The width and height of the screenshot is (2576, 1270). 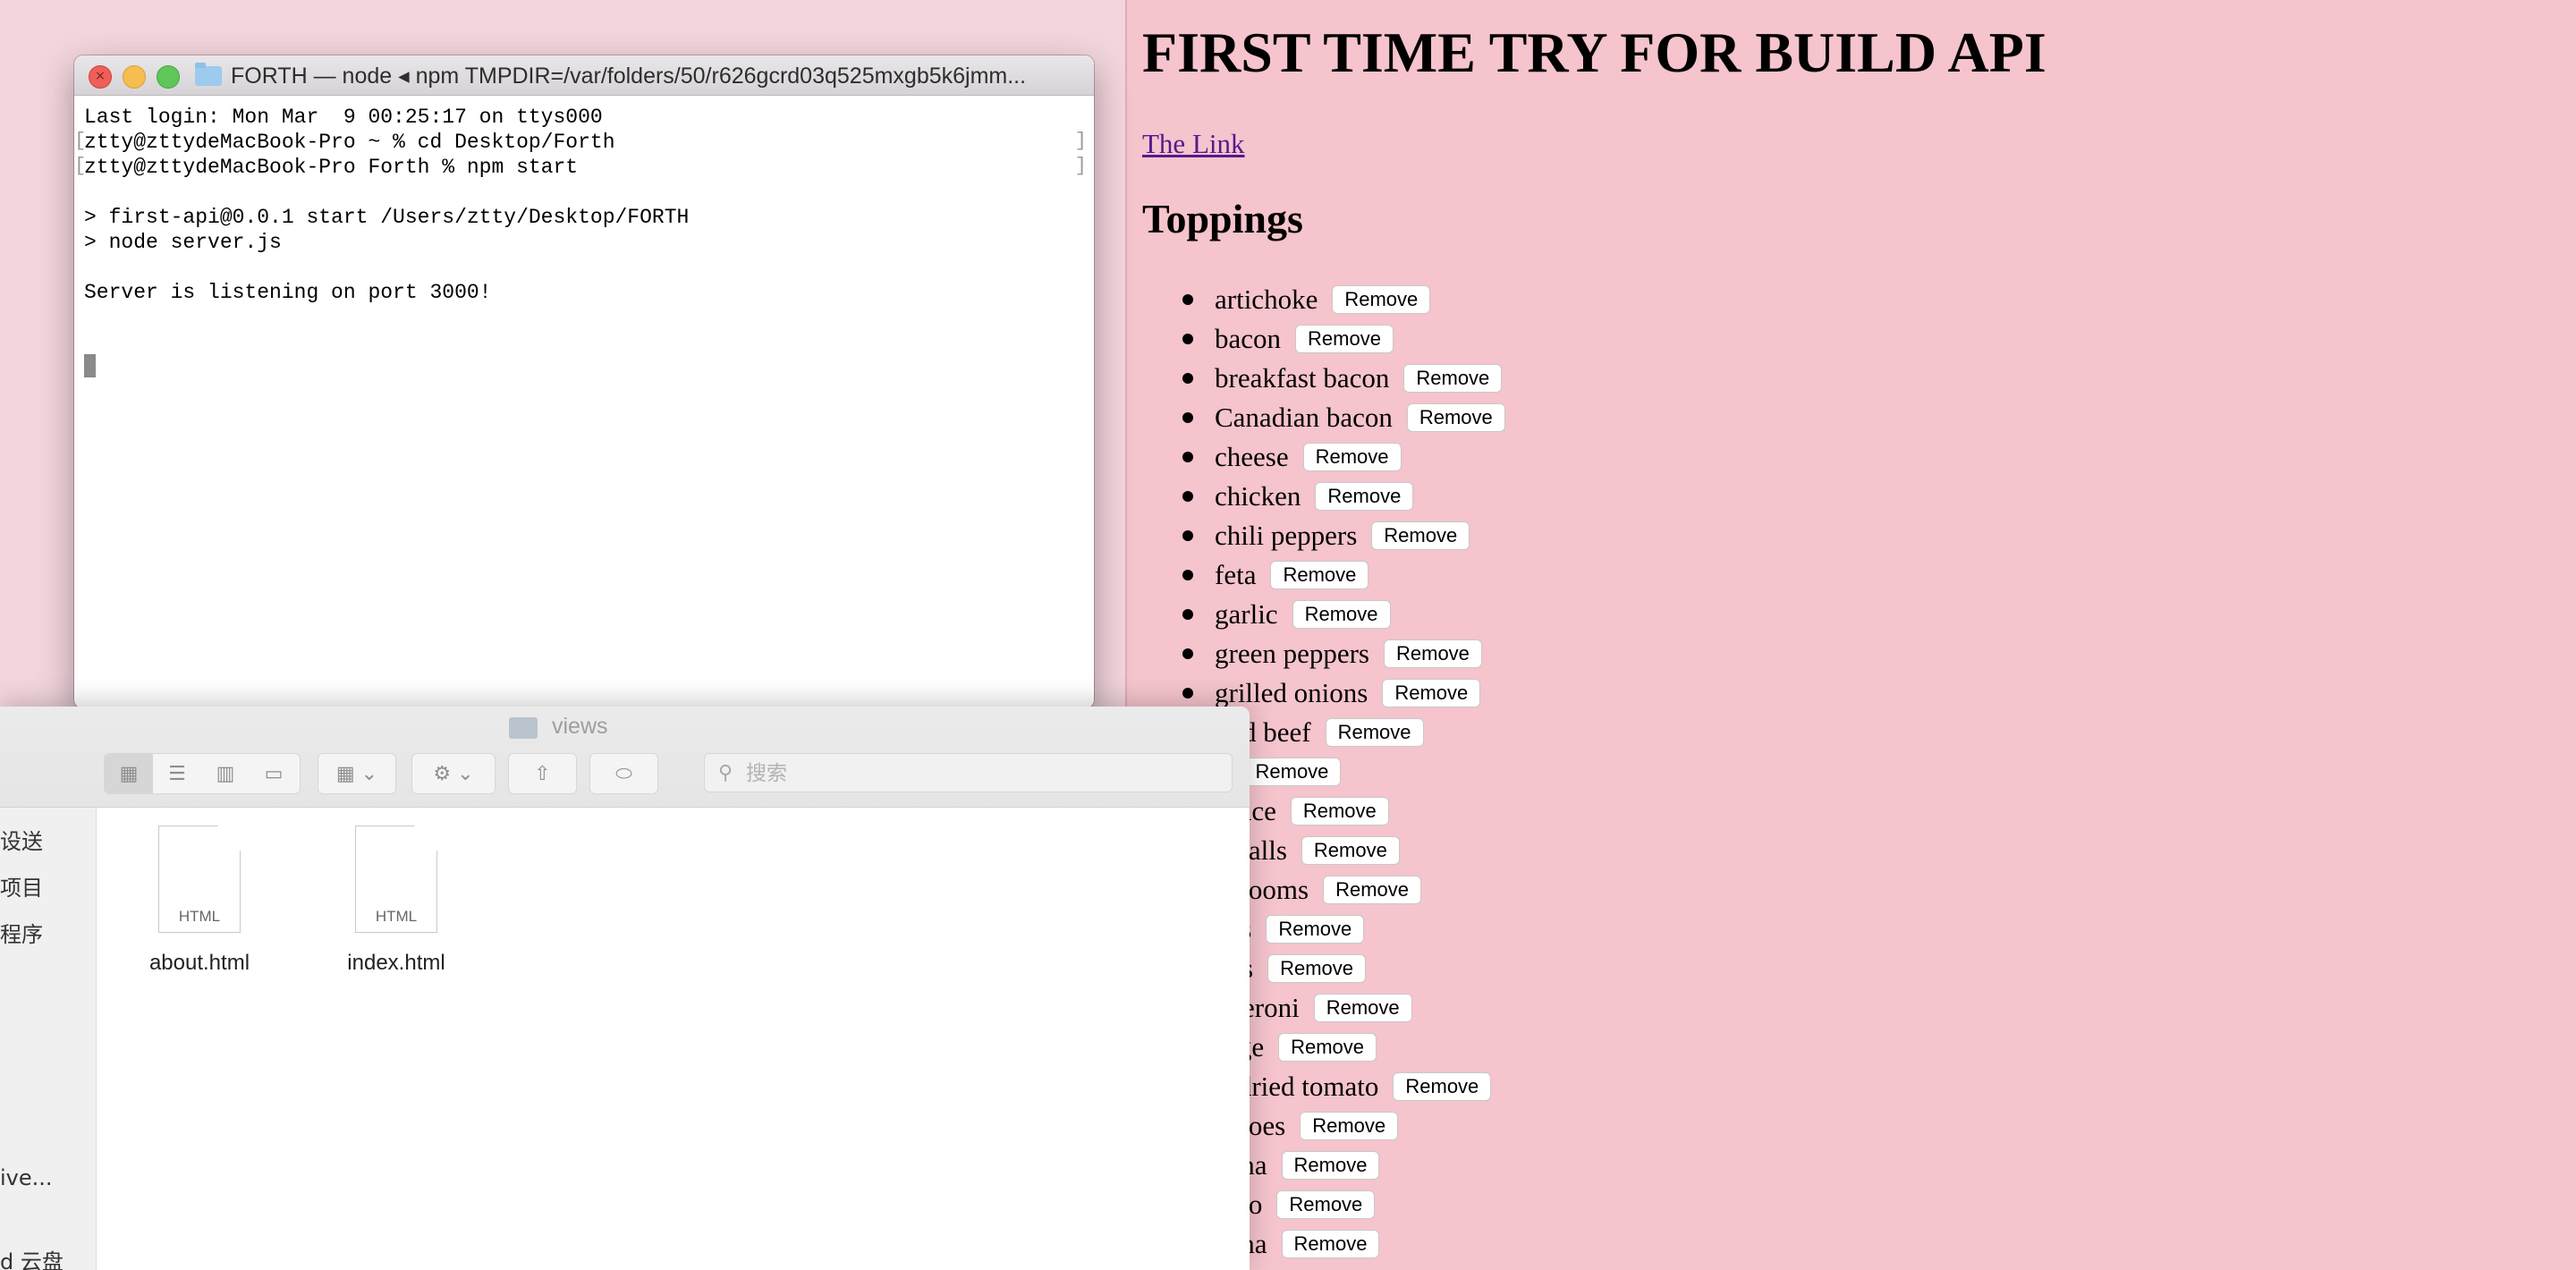 What do you see at coordinates (32, 1257) in the screenshot?
I see `sidebar-item-icloud: d 云盘` at bounding box center [32, 1257].